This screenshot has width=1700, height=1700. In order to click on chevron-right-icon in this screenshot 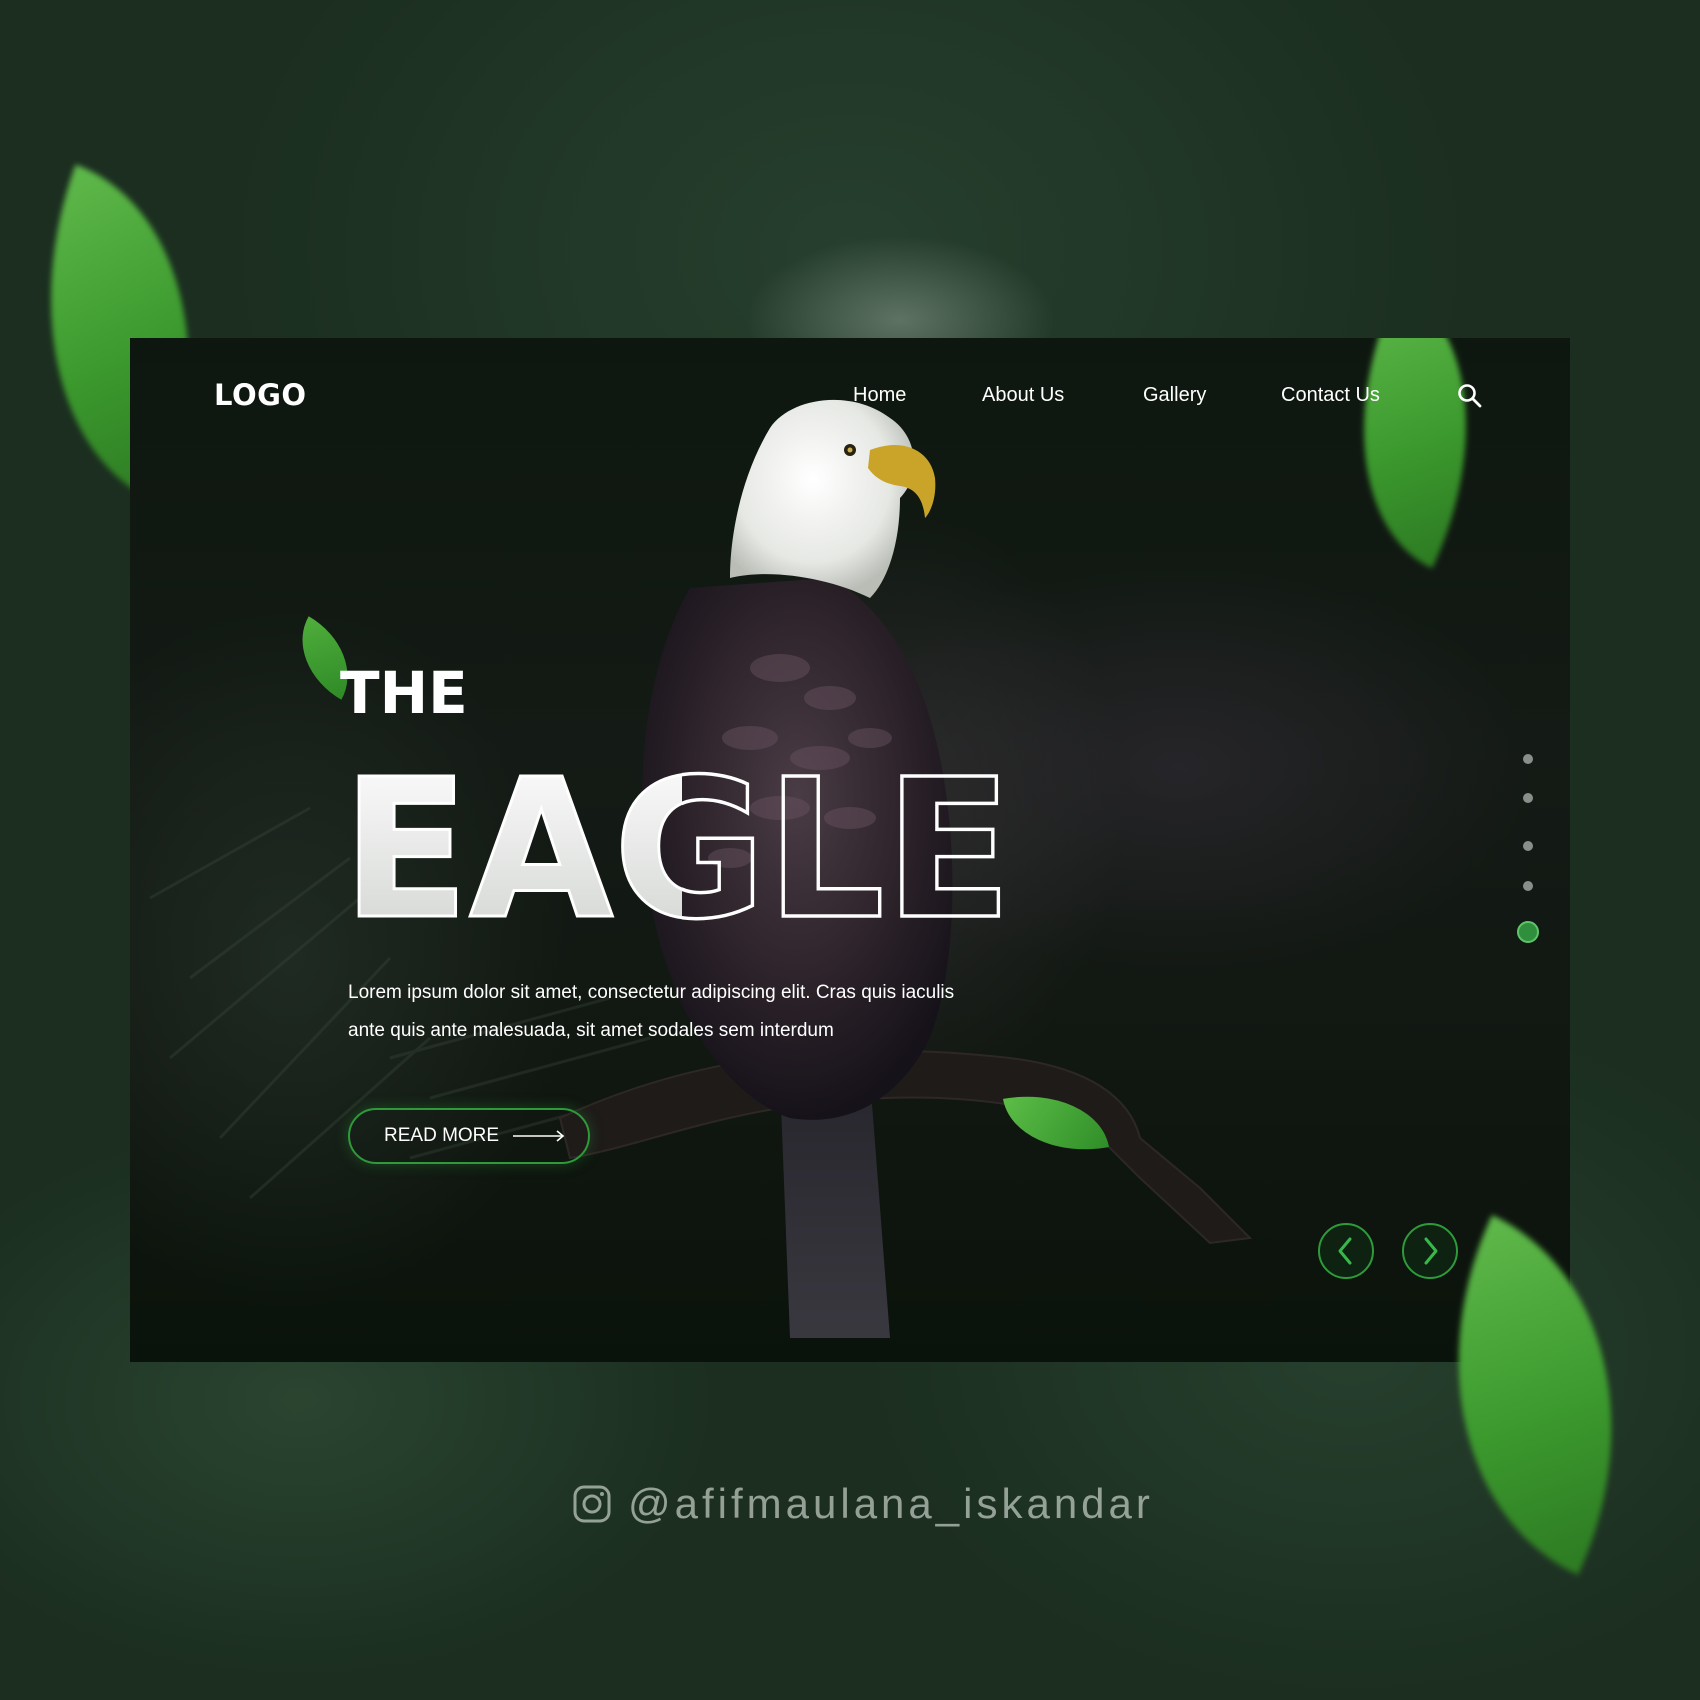, I will do `click(1431, 1251)`.